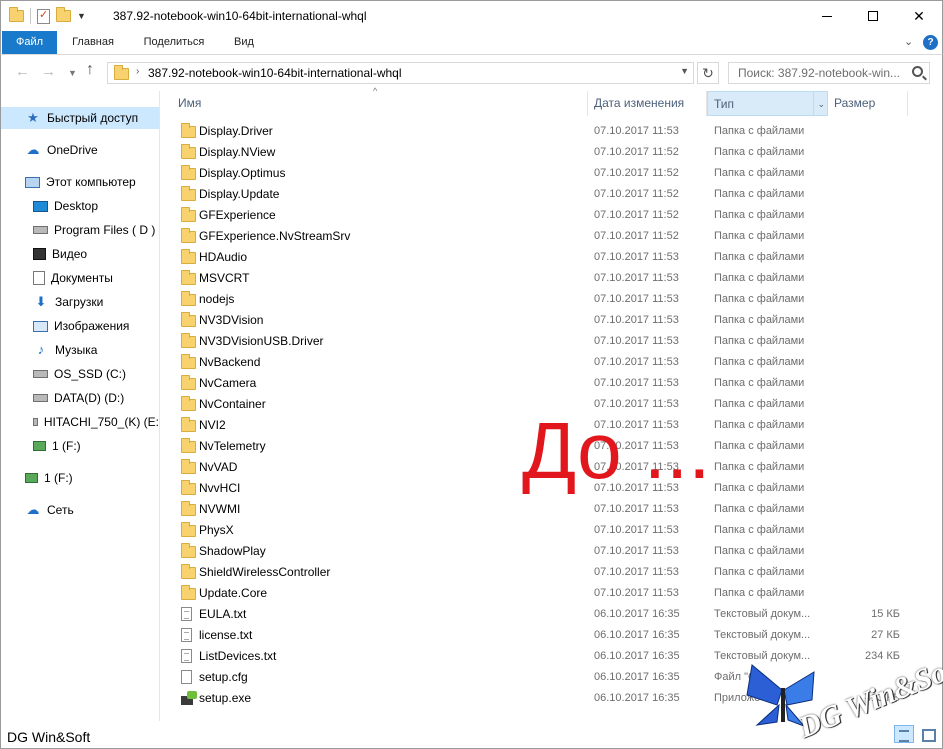 Image resolution: width=943 pixels, height=749 pixels. I want to click on sidebar-item-label: Изображения, so click(92, 326).